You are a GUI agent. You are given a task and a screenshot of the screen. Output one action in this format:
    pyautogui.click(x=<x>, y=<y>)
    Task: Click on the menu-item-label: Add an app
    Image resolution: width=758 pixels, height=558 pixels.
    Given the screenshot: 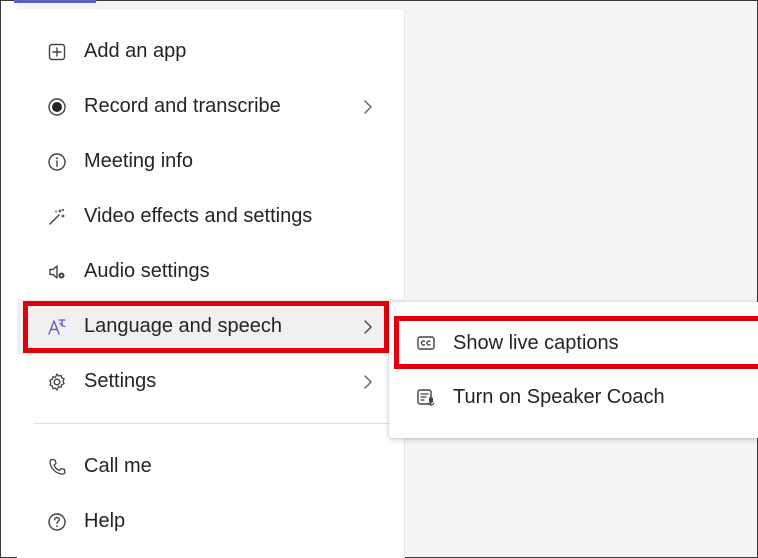 What is the action you would take?
    pyautogui.click(x=135, y=51)
    